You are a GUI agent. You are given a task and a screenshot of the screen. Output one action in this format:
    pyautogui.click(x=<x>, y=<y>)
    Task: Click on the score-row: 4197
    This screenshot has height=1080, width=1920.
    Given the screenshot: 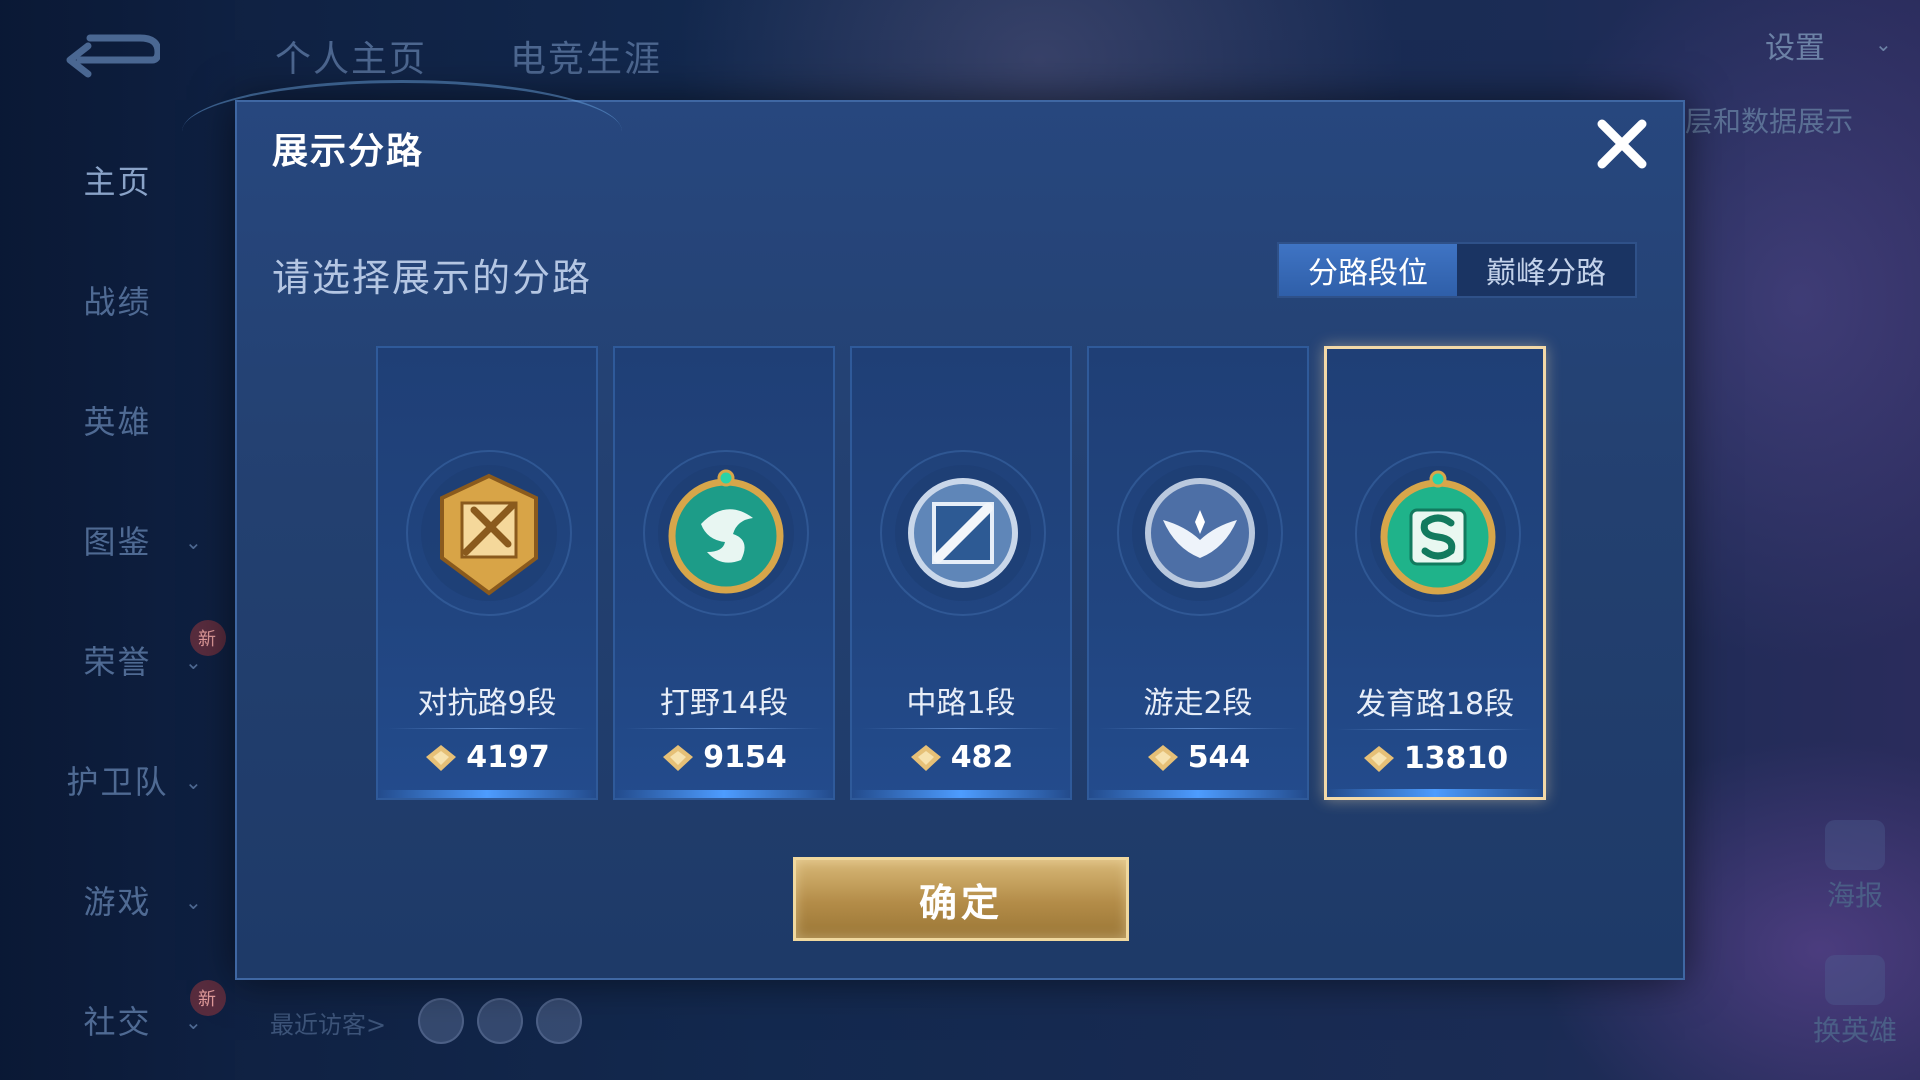 What is the action you would take?
    pyautogui.click(x=487, y=757)
    